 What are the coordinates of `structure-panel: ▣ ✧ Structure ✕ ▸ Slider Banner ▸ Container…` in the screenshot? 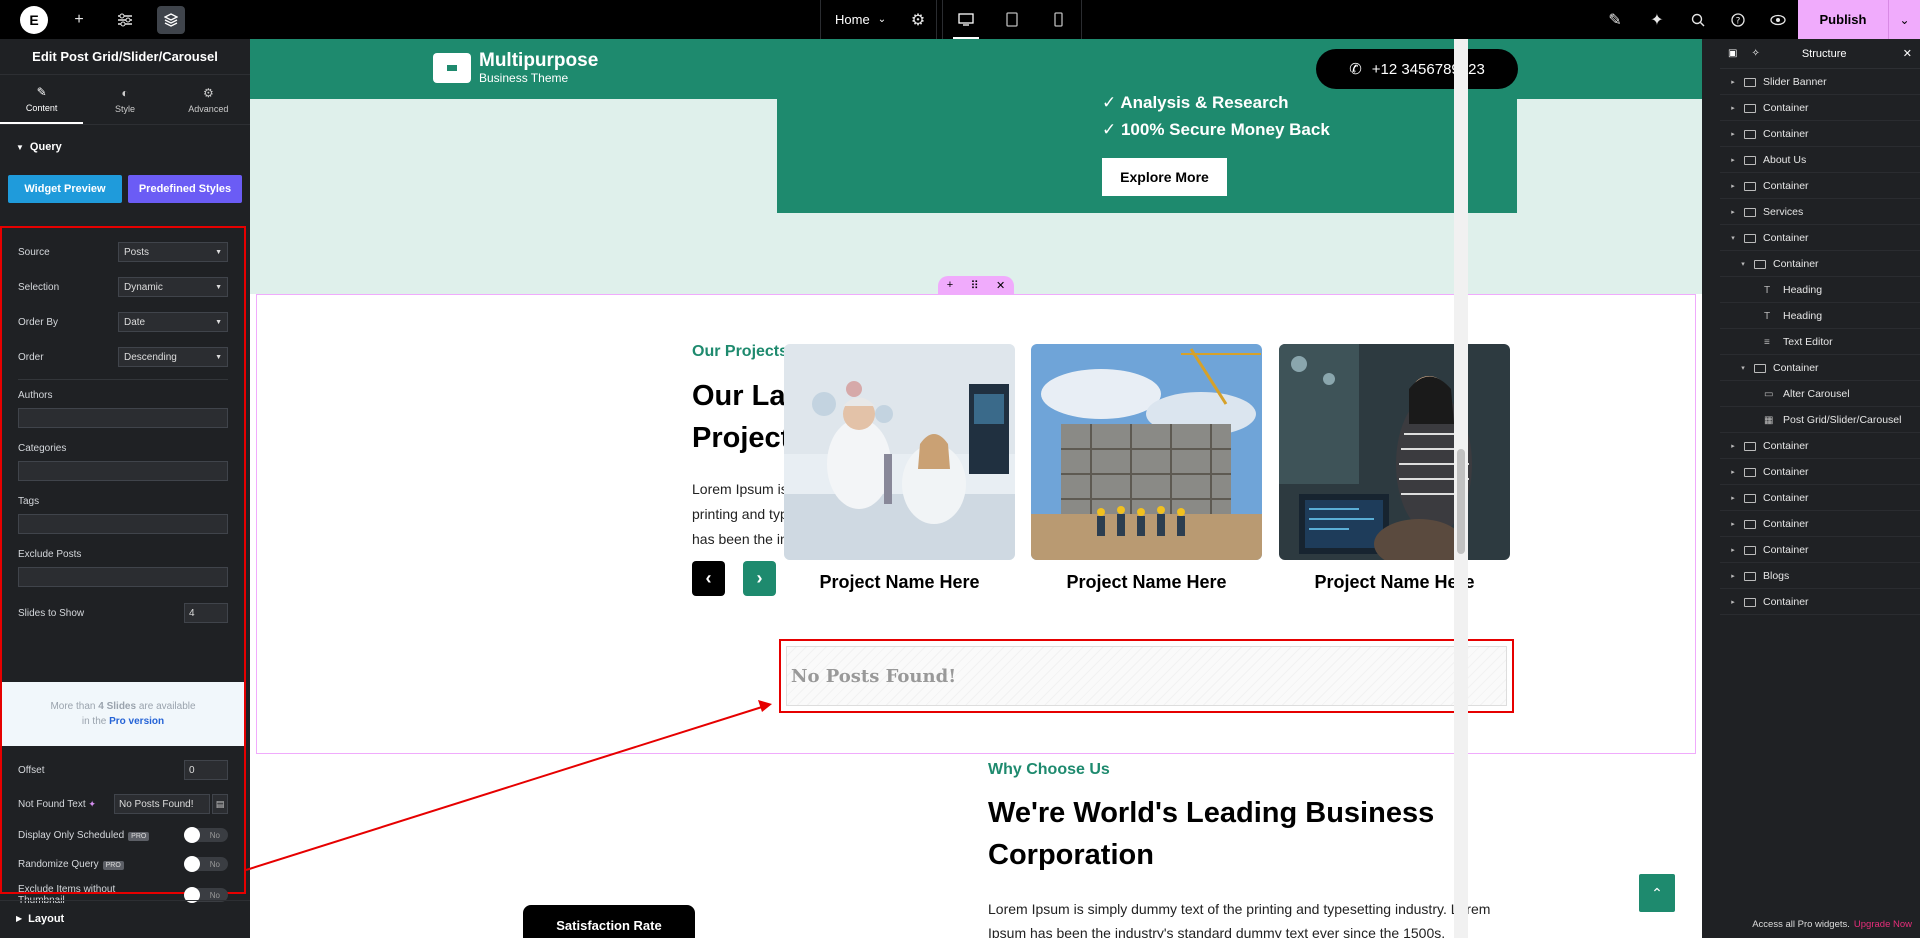 It's located at (1820, 488).